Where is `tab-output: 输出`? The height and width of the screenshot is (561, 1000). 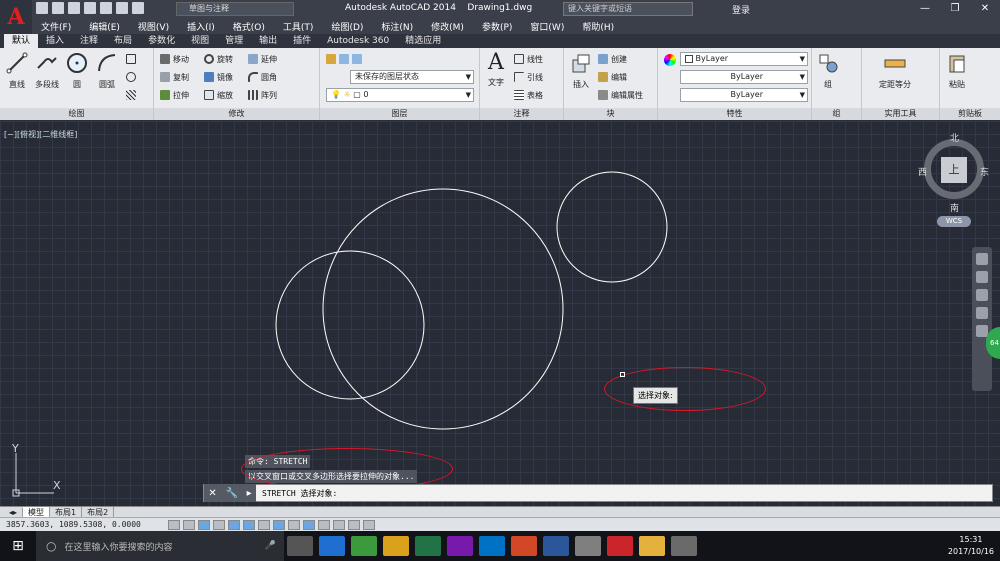
tab-output: 输出 is located at coordinates (268, 41).